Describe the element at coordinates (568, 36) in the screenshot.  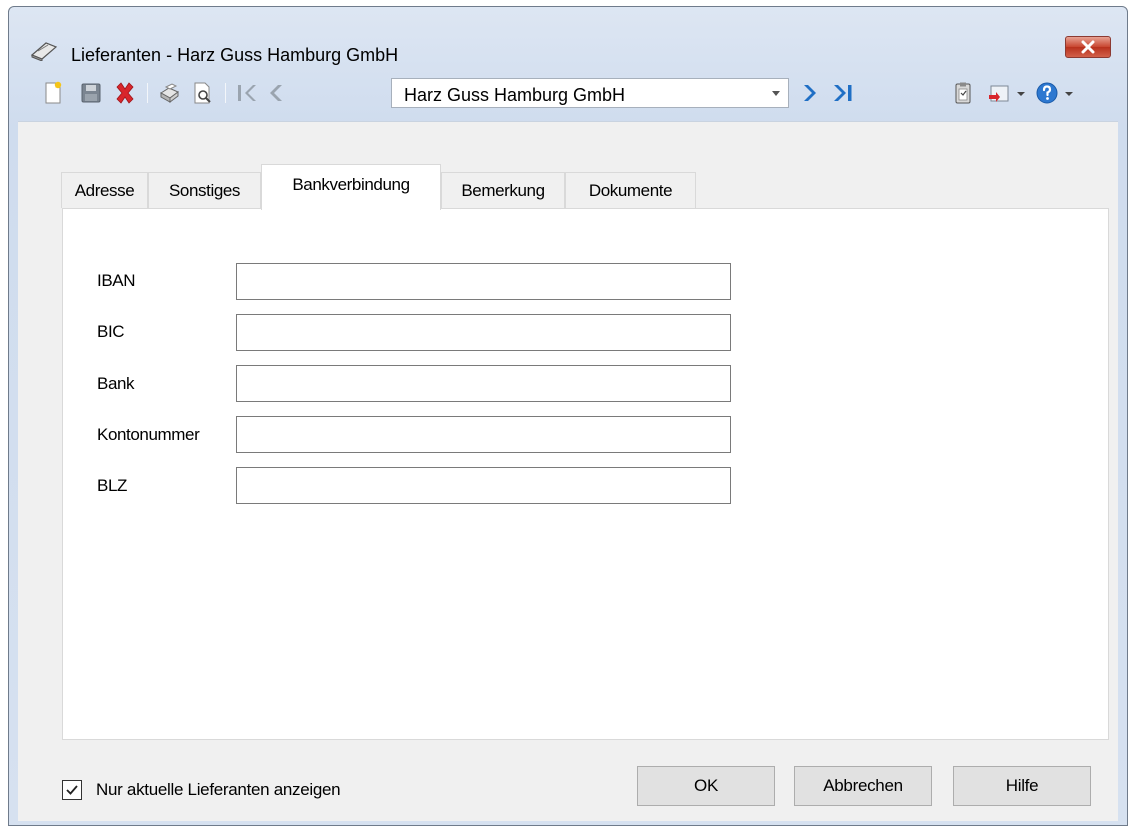
I see `title-bar: Lieferanten - Harz Guss Hamburg GmbH` at that location.